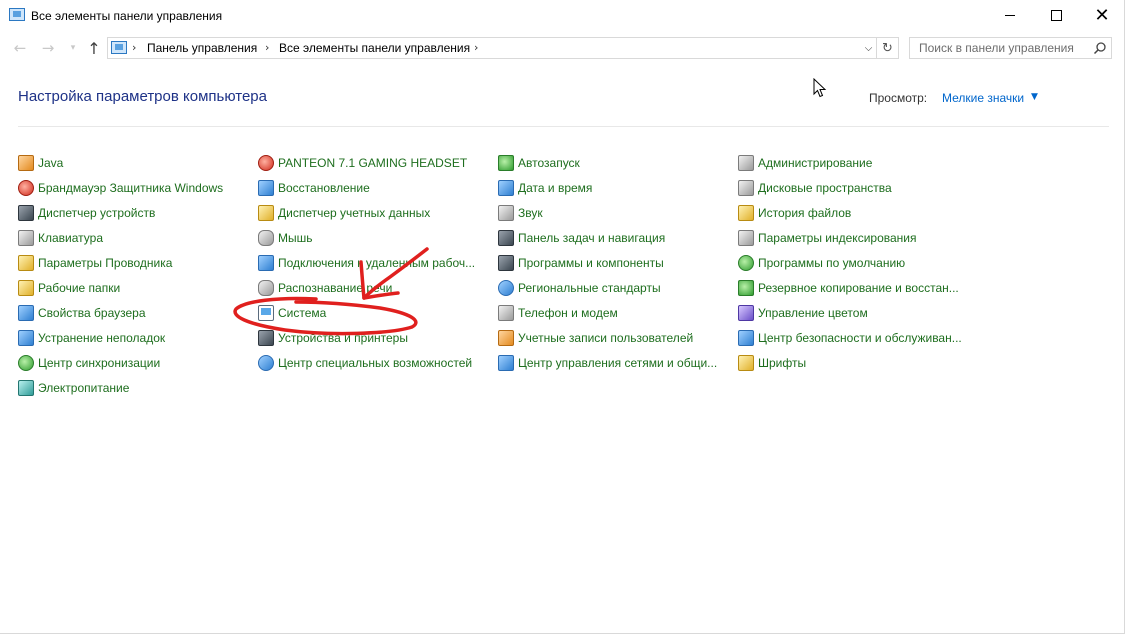 This screenshot has width=1125, height=634. What do you see at coordinates (591, 263) in the screenshot?
I see `item-label: Программы и компоненты` at bounding box center [591, 263].